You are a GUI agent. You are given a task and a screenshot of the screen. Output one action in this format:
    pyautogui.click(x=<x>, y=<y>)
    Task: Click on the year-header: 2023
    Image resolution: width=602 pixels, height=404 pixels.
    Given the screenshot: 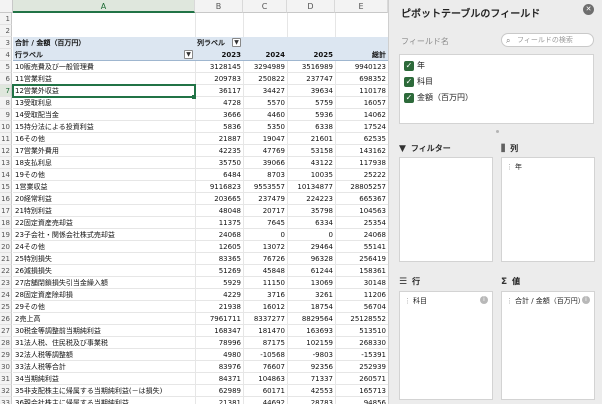 What is the action you would take?
    pyautogui.click(x=219, y=55)
    